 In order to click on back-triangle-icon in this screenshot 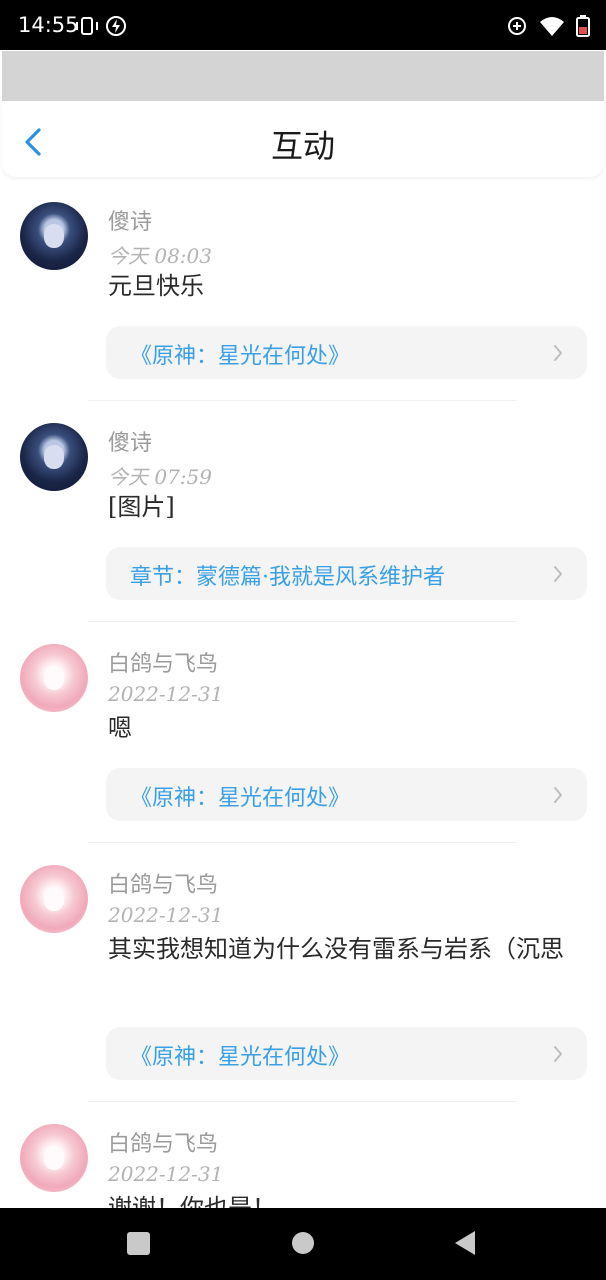, I will do `click(465, 1243)`.